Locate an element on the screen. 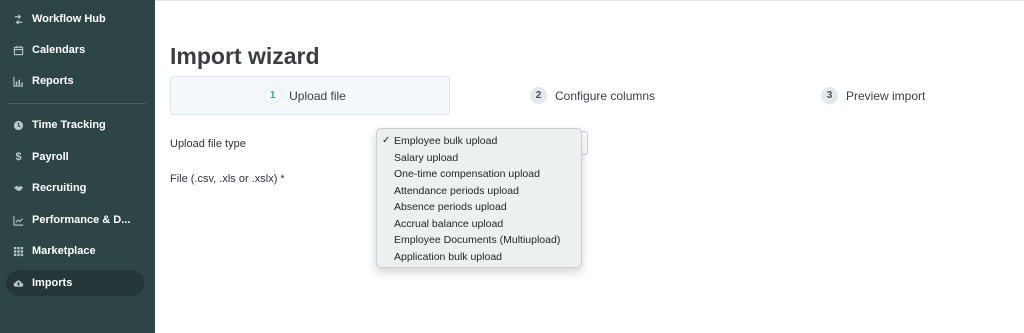 The height and width of the screenshot is (333, 1024). sidebar-item-recruiting: Recruiting is located at coordinates (75, 188).